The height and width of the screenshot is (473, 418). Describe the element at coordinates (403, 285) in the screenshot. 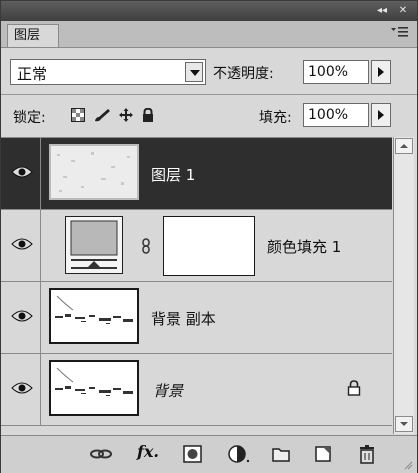

I see `layers-scrollbar` at that location.